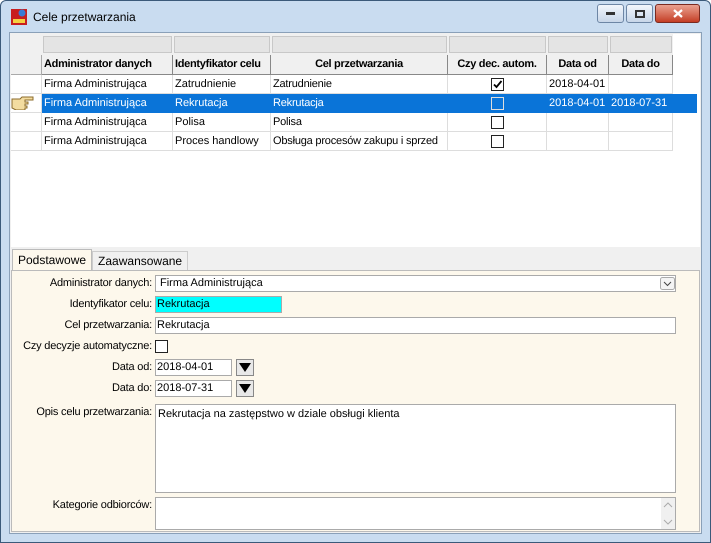  I want to click on table-row: Firma Administrująca Zatrudnienie Zatrudnienie 2018-04-01, so click(342, 84).